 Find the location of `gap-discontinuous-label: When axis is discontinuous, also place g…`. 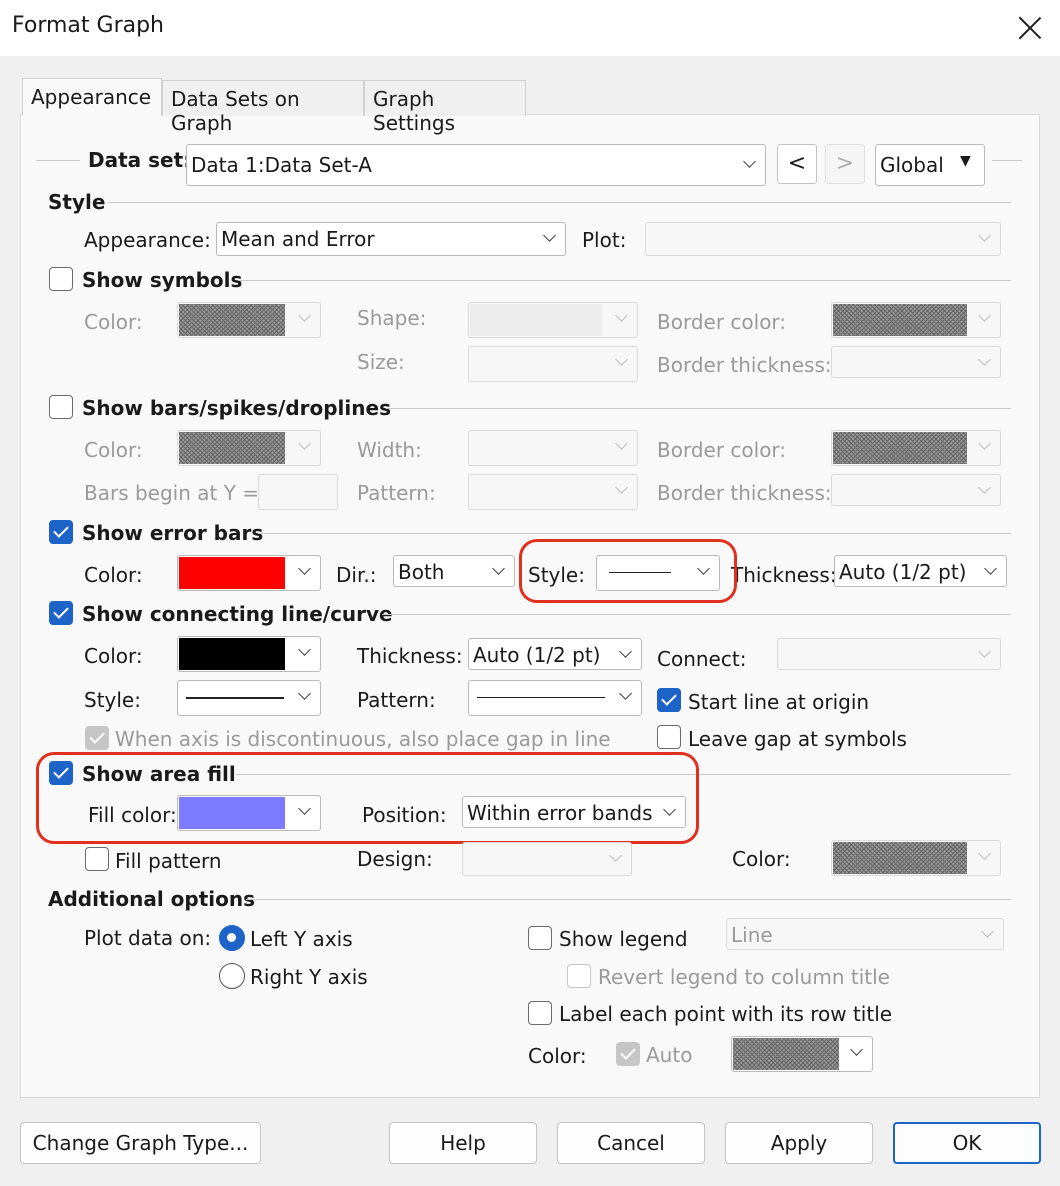

gap-discontinuous-label: When axis is discontinuous, also place g… is located at coordinates (363, 739).